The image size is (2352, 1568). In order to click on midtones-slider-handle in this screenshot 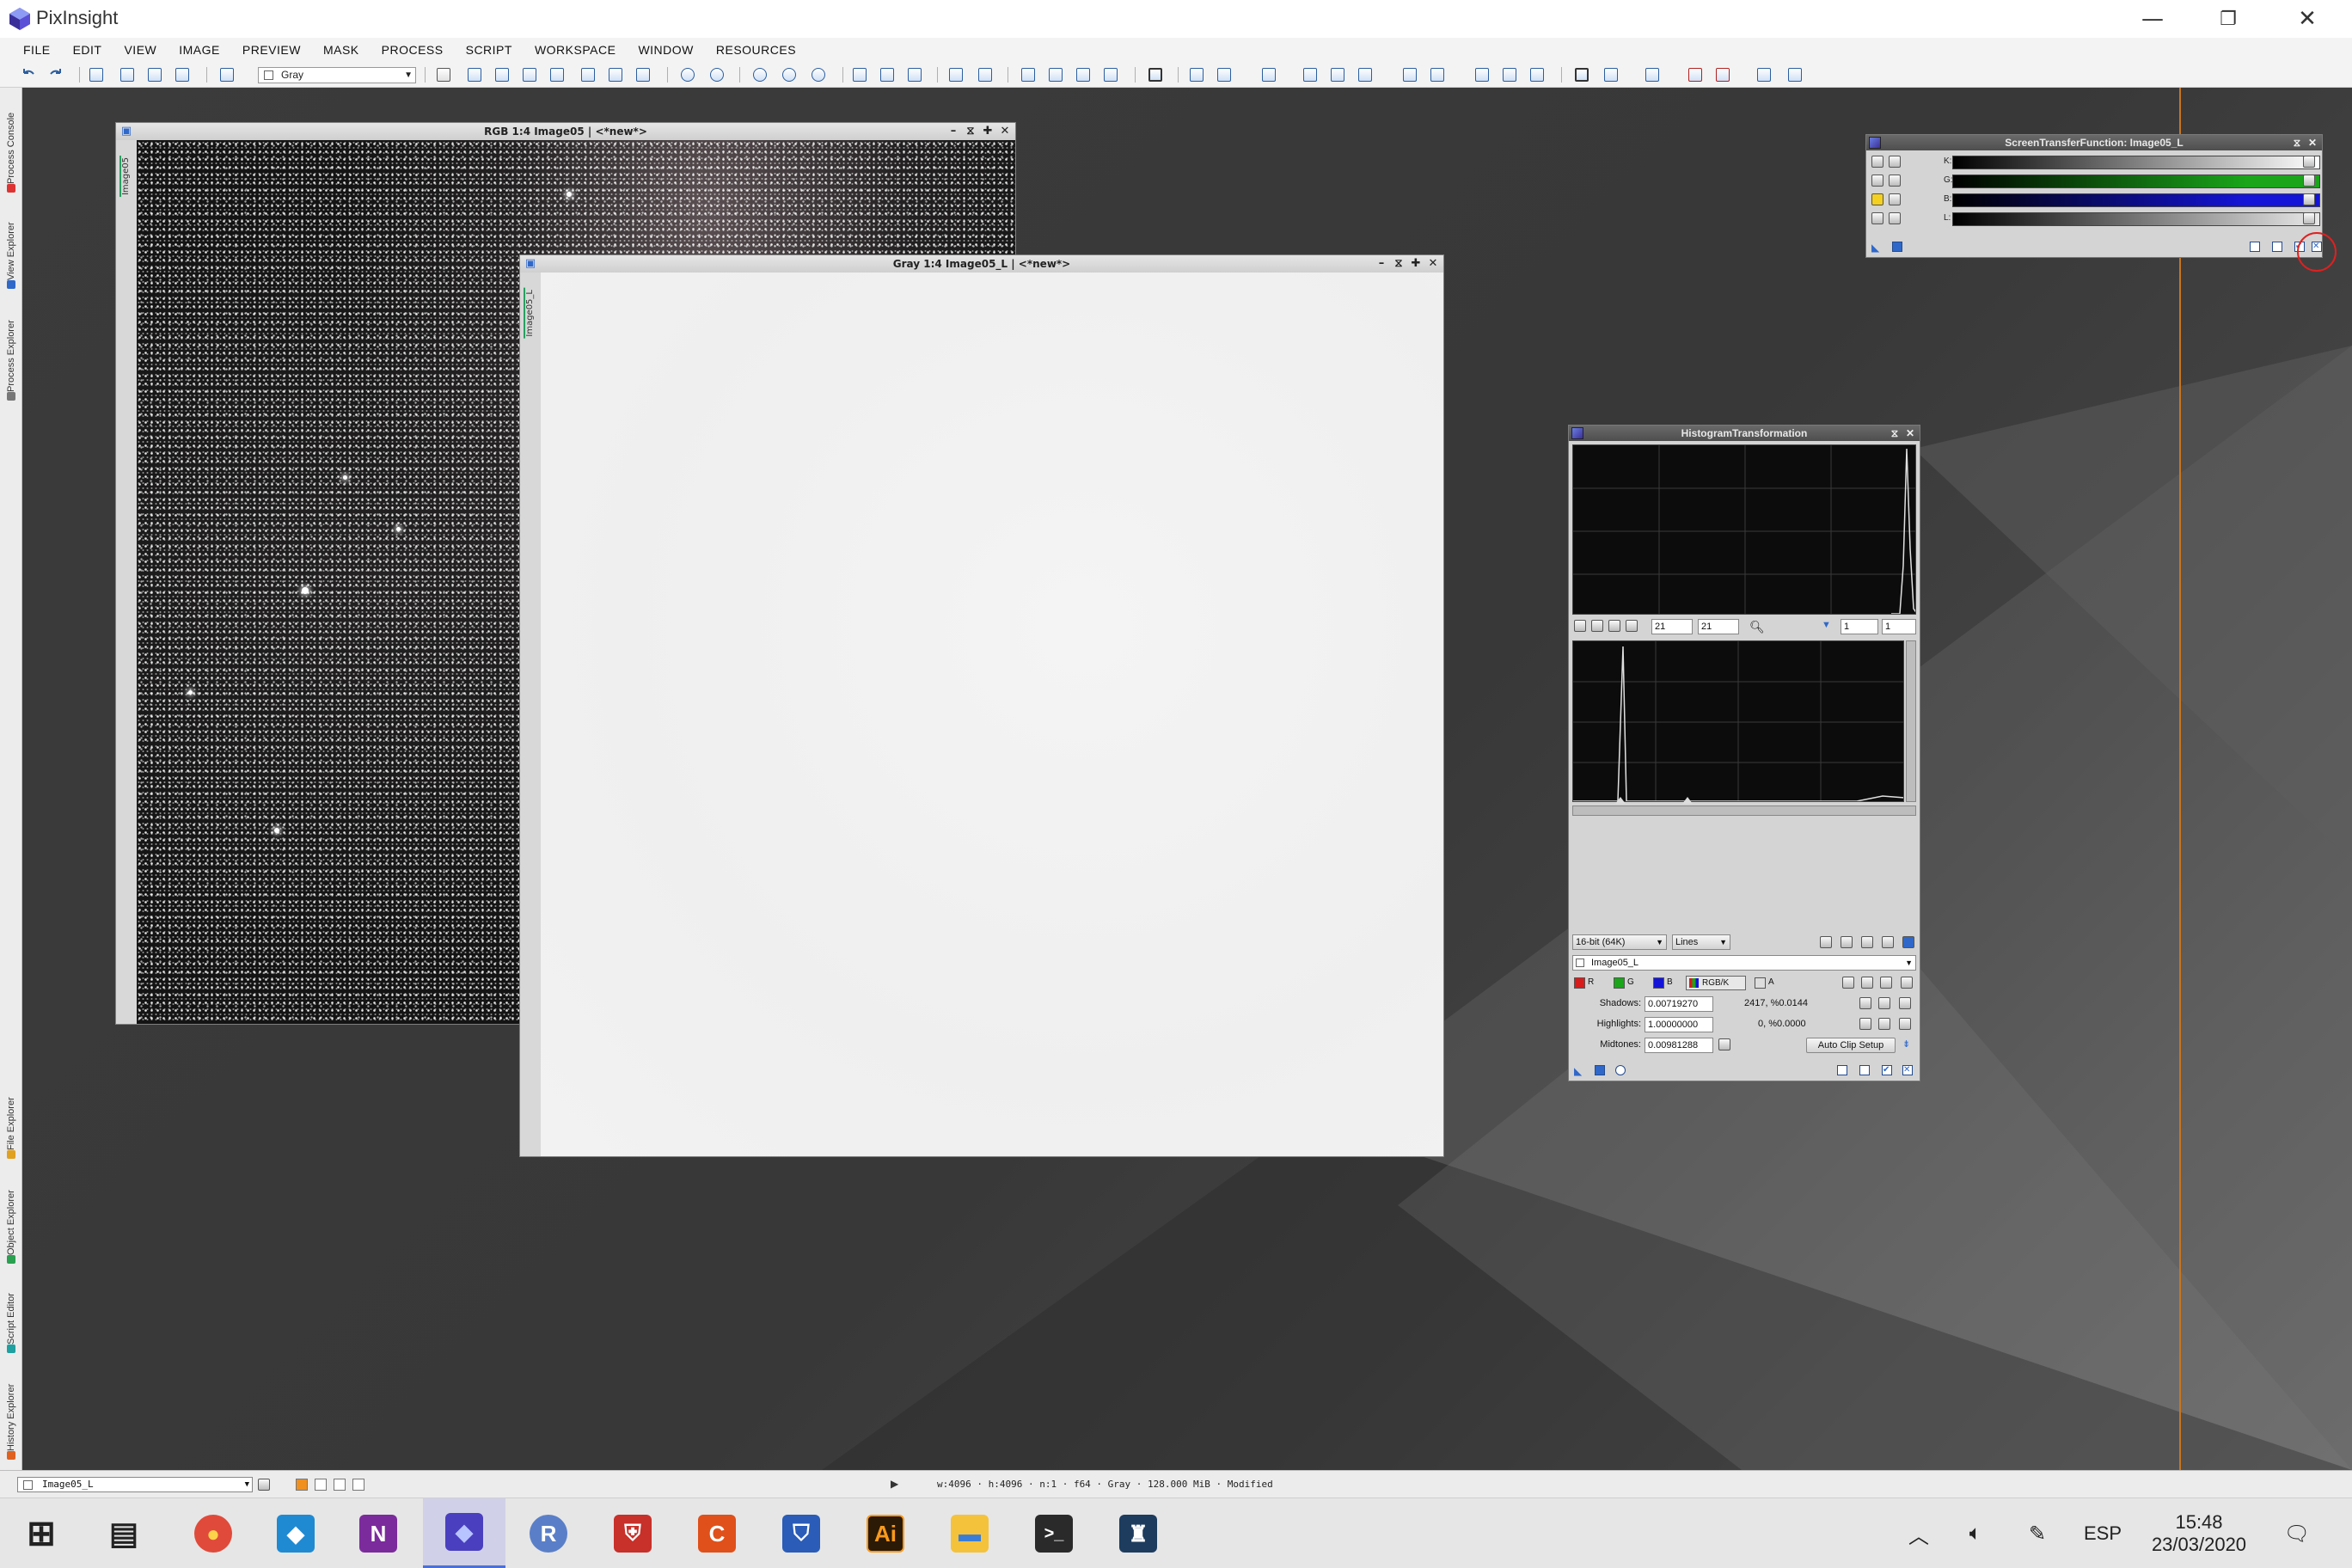, I will do `click(1687, 800)`.